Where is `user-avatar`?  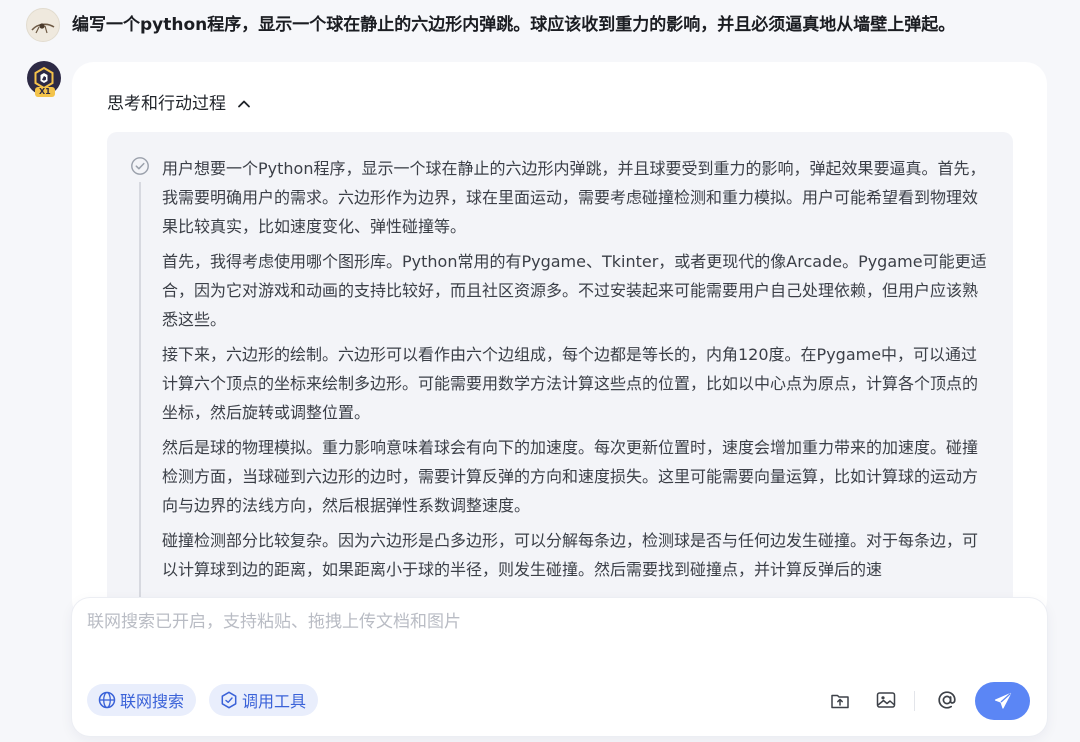 user-avatar is located at coordinates (43, 25).